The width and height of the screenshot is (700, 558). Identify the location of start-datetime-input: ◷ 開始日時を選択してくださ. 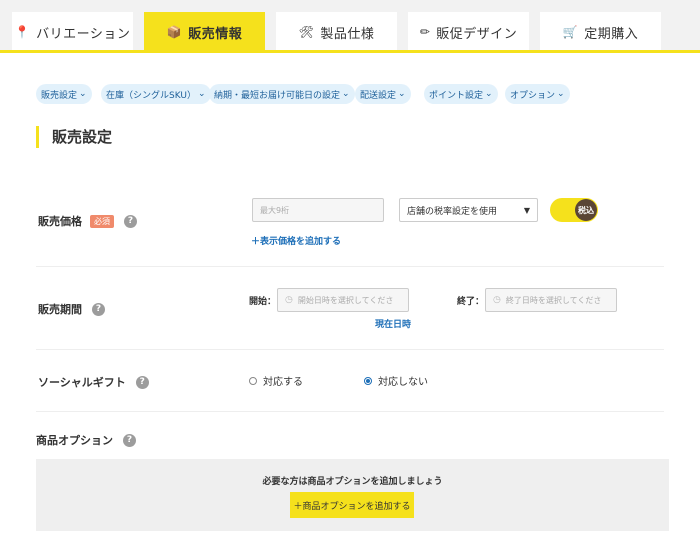
(343, 300).